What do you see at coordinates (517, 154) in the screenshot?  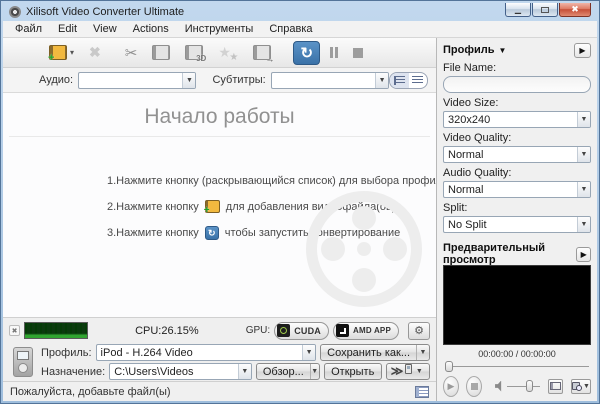 I see `video-quality-select: Normal ▼` at bounding box center [517, 154].